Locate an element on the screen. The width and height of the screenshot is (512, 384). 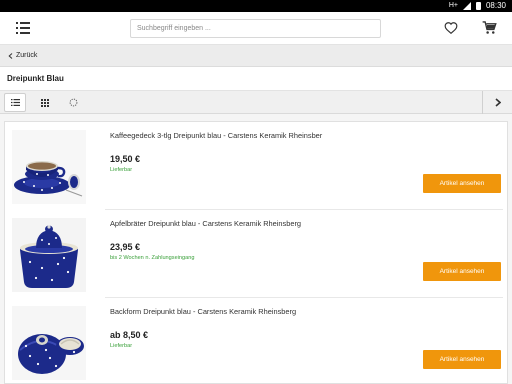
view-toolbar is located at coordinates (256, 102).